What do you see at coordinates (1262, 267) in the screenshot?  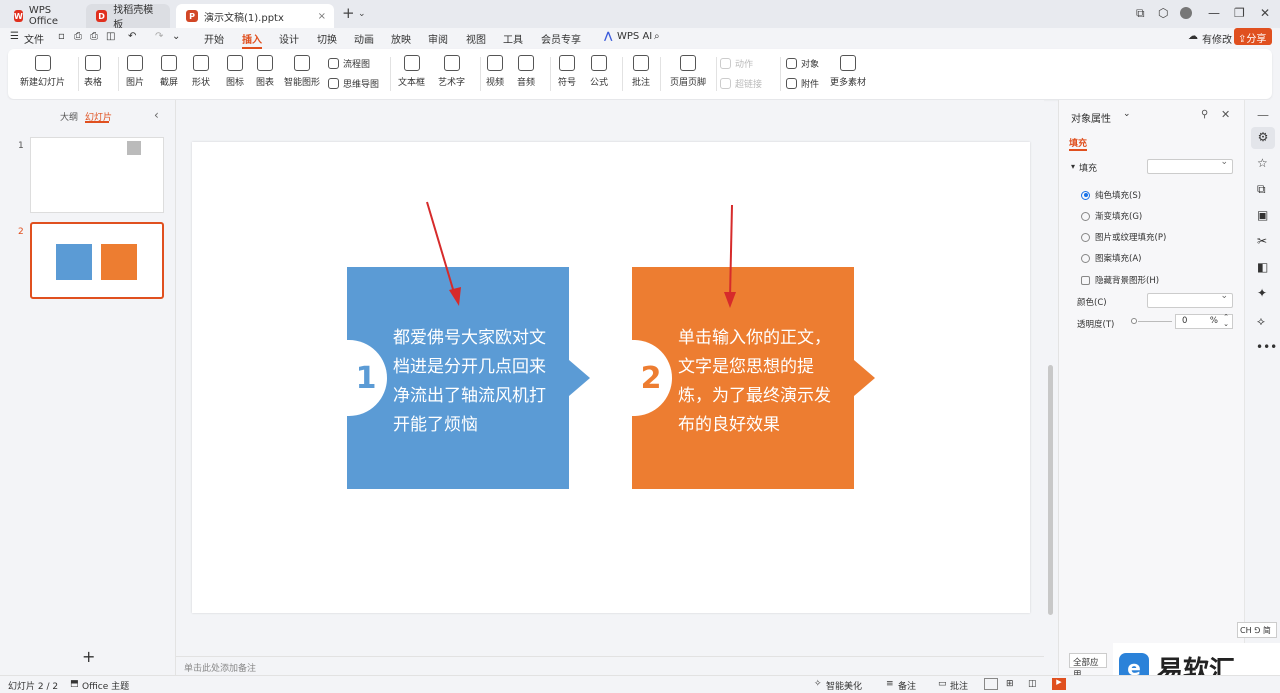 I see `book-icon: ◧` at bounding box center [1262, 267].